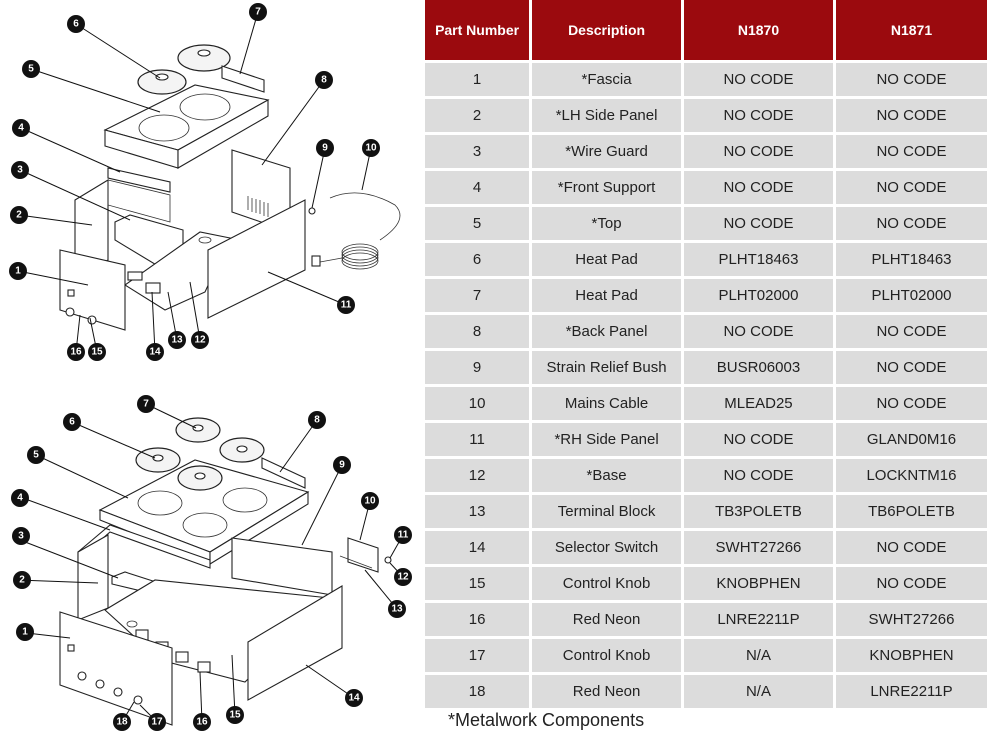  I want to click on footnote: *Metalwork Components, so click(546, 720).